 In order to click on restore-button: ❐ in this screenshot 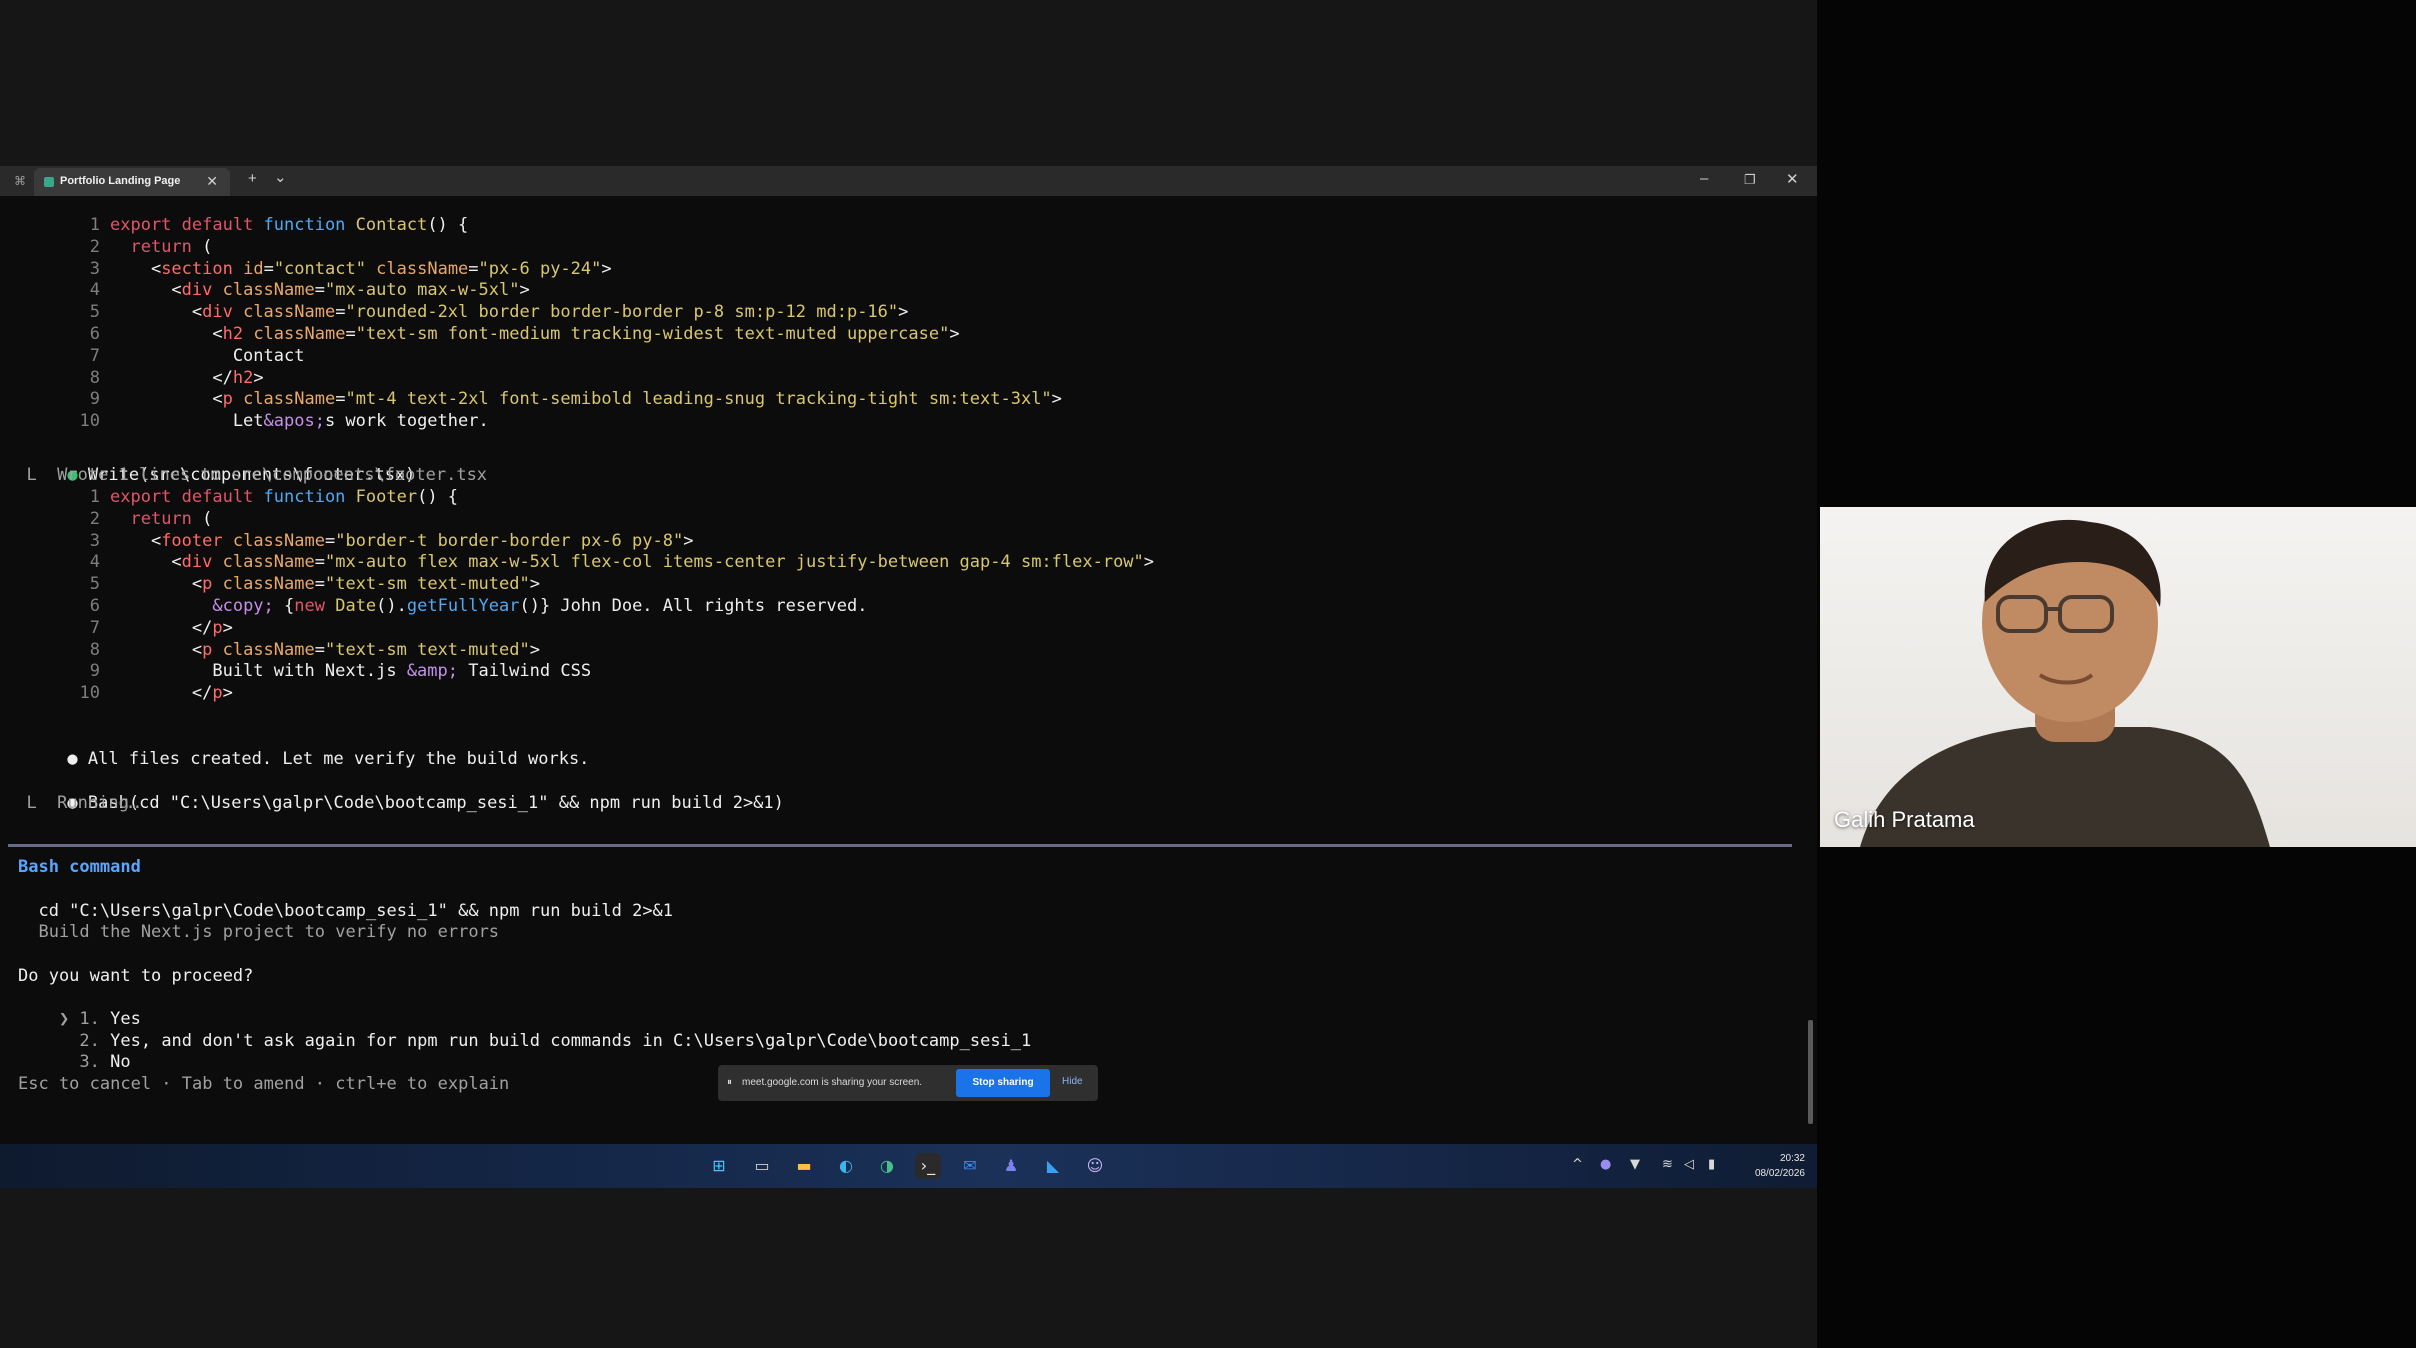, I will do `click(1750, 180)`.